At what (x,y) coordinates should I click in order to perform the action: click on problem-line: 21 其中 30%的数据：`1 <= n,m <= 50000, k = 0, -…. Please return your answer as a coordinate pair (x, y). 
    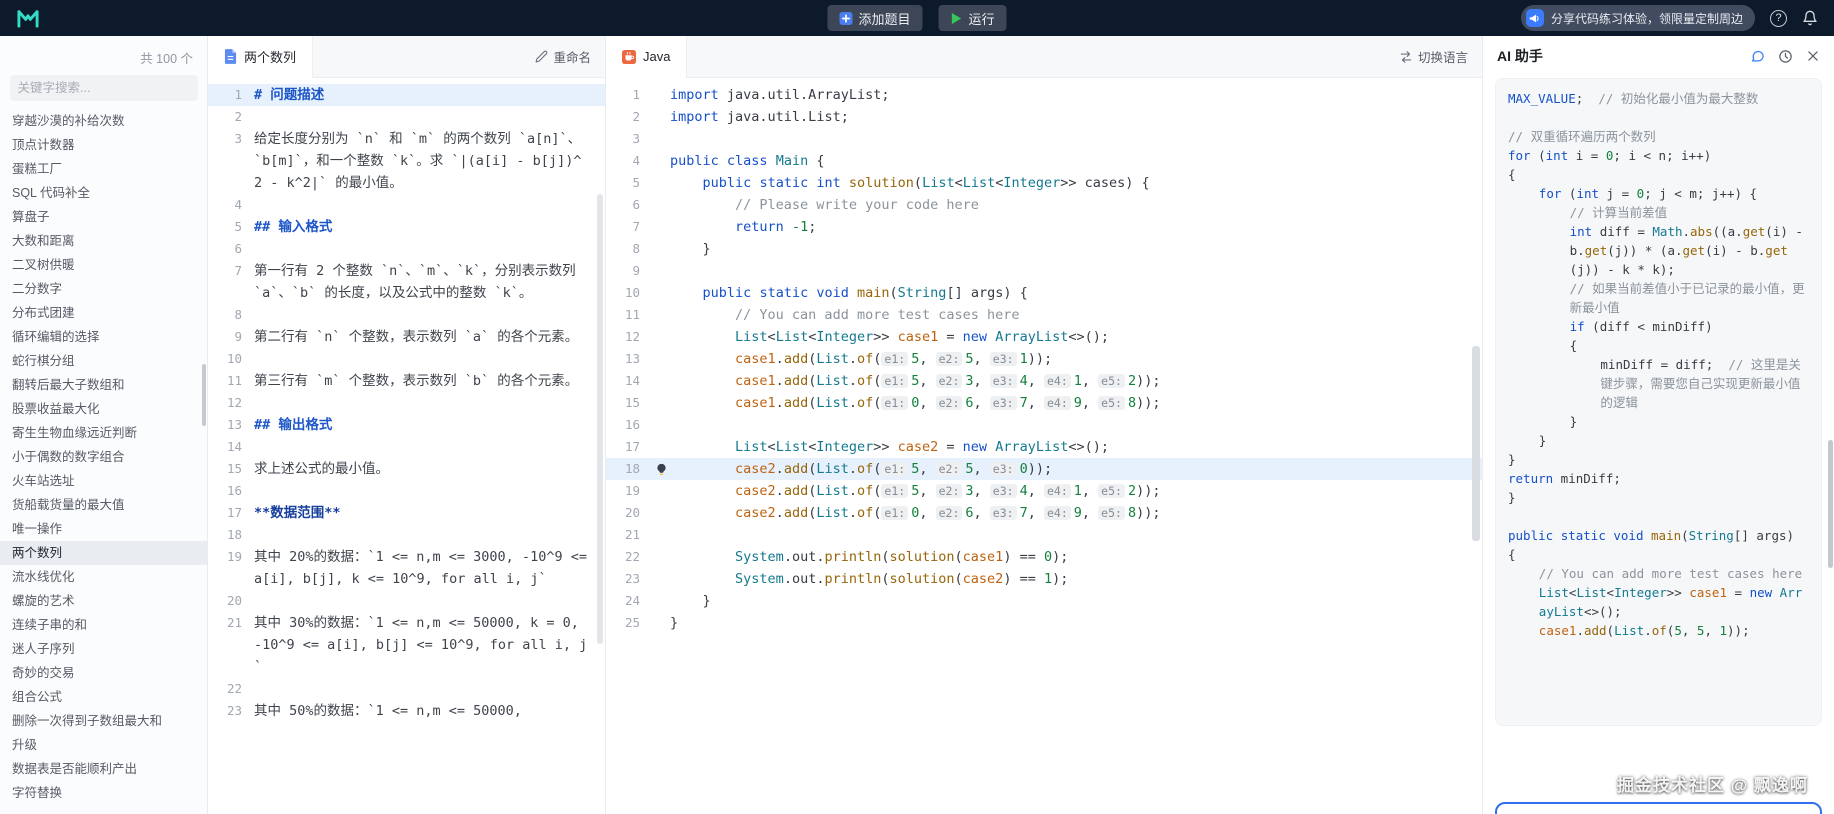
    Looking at the image, I should click on (406, 645).